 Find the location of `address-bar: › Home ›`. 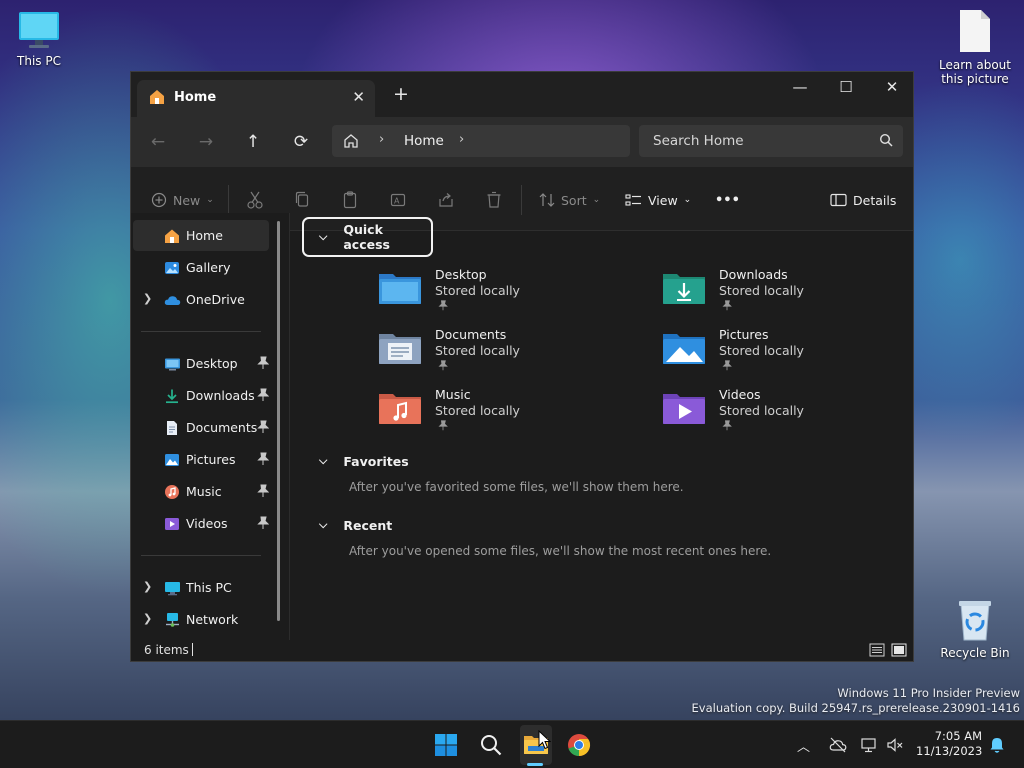

address-bar: › Home › is located at coordinates (481, 141).